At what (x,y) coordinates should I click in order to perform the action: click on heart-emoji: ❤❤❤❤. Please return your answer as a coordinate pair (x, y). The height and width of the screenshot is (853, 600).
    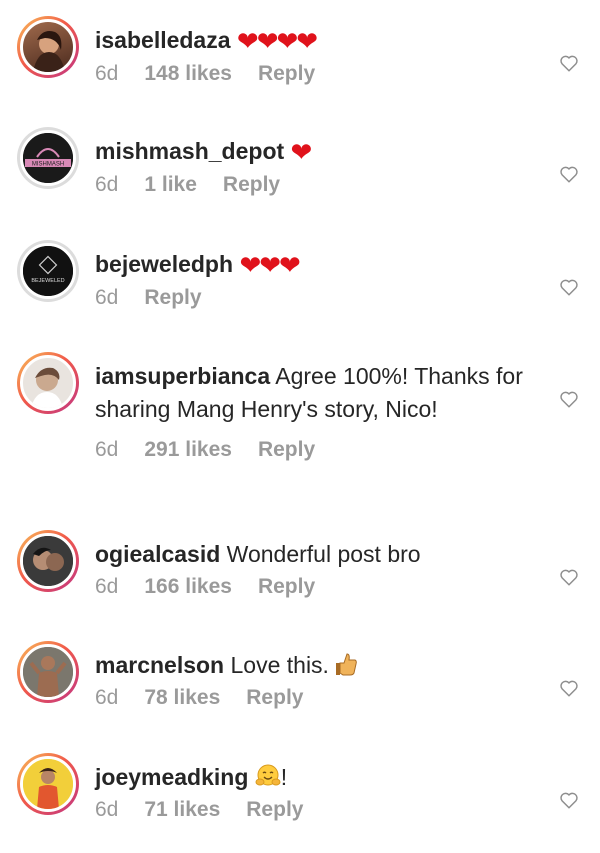
    Looking at the image, I should click on (277, 41).